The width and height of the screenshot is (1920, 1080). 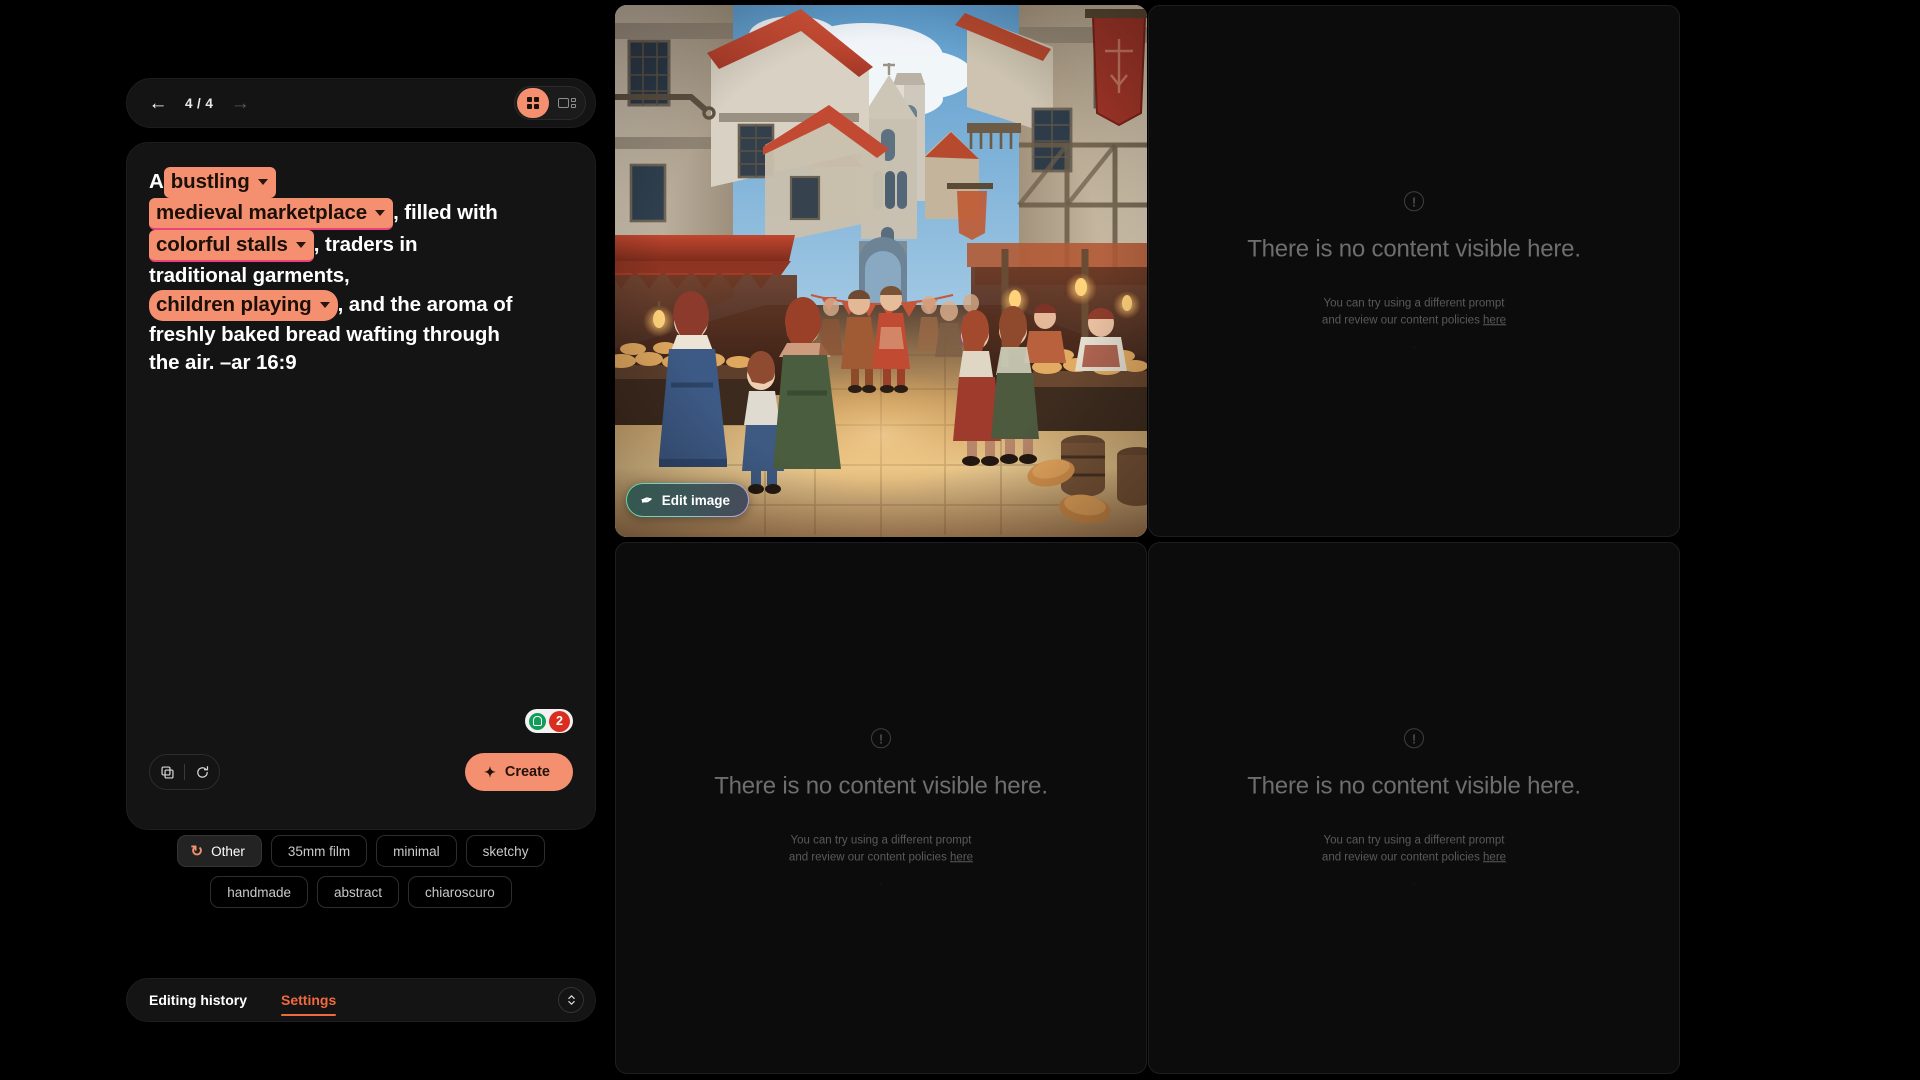 What do you see at coordinates (202, 772) in the screenshot?
I see `reset-icon` at bounding box center [202, 772].